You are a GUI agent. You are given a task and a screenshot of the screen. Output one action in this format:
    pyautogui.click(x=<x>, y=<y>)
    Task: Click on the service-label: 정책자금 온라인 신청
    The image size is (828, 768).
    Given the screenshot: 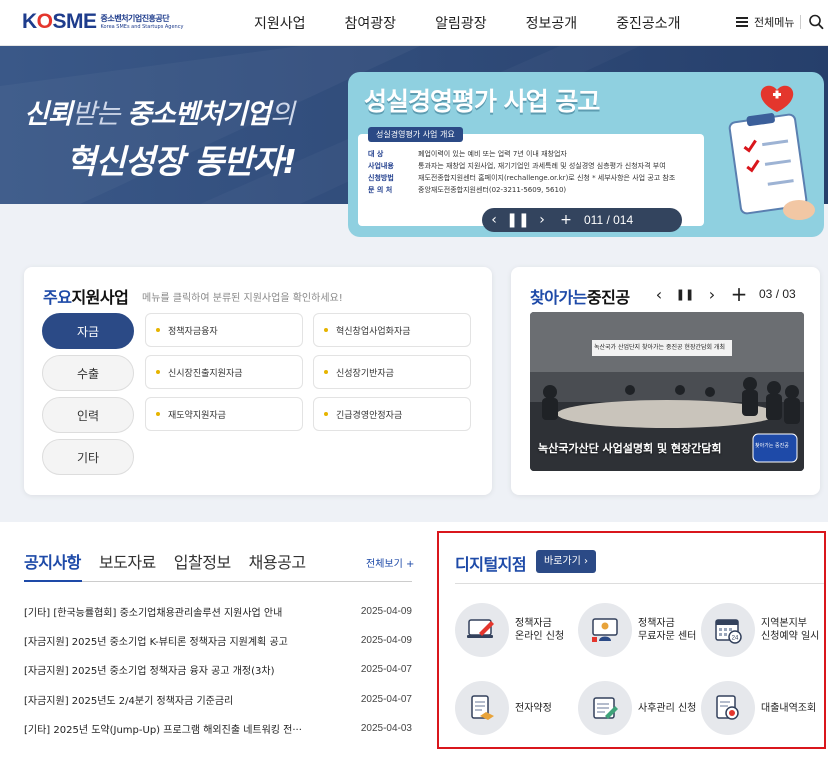 What is the action you would take?
    pyautogui.click(x=539, y=630)
    